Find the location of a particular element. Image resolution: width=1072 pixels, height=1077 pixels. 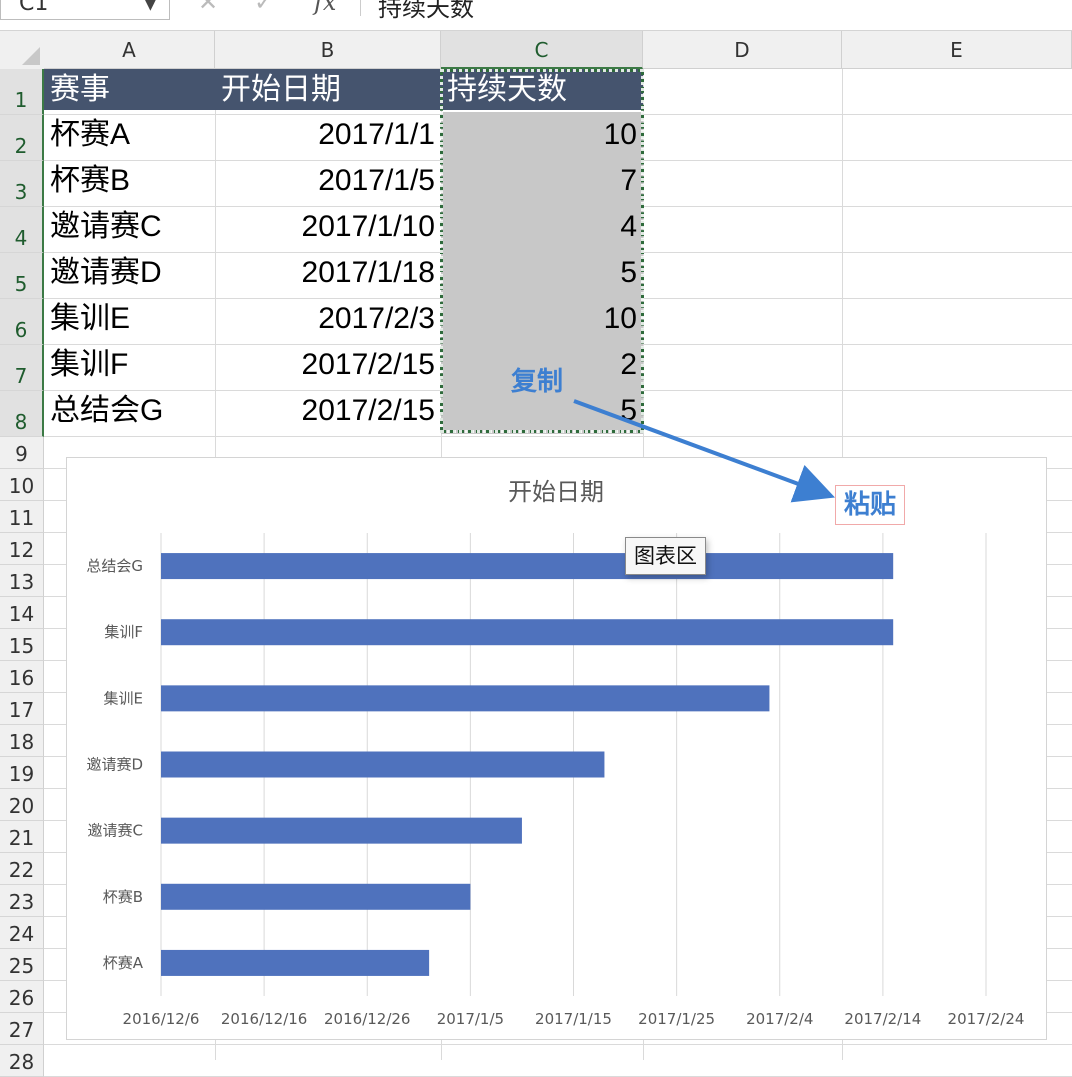

header-cell-duration: 持续天数 is located at coordinates (542, 89).